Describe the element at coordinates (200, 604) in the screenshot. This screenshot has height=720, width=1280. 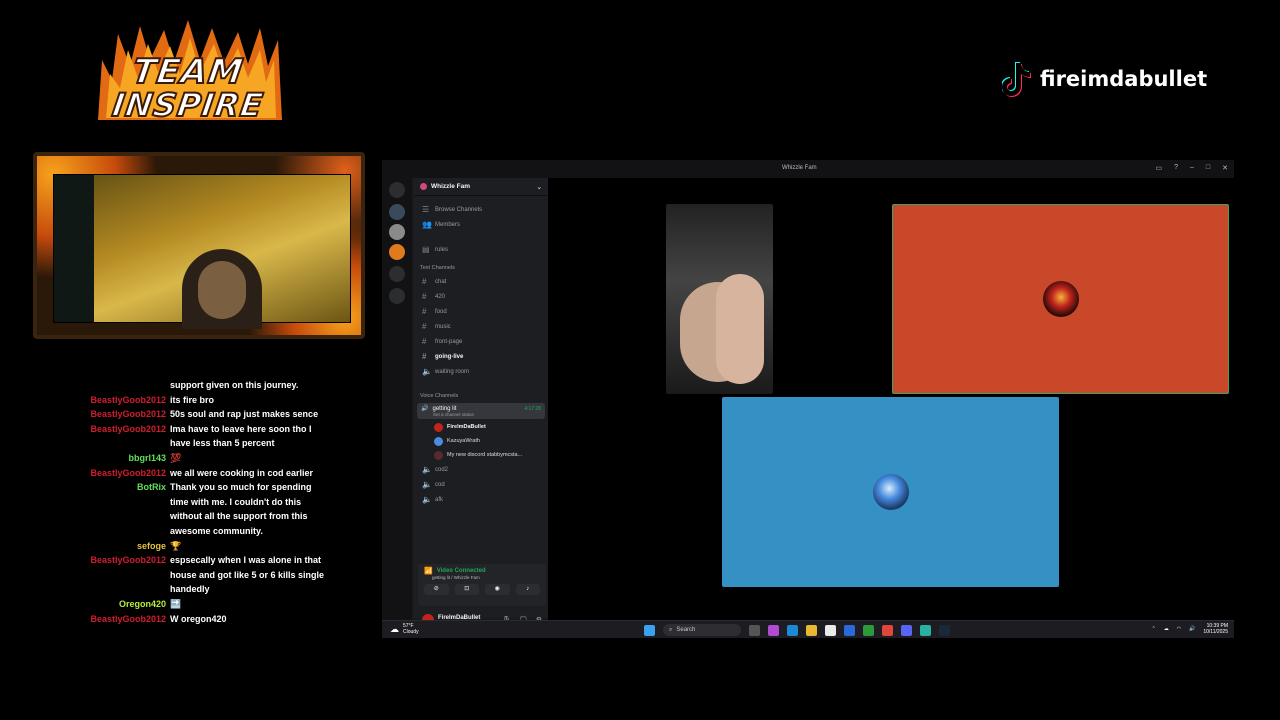
I see `chat-message: Oregon420 🔜` at that location.